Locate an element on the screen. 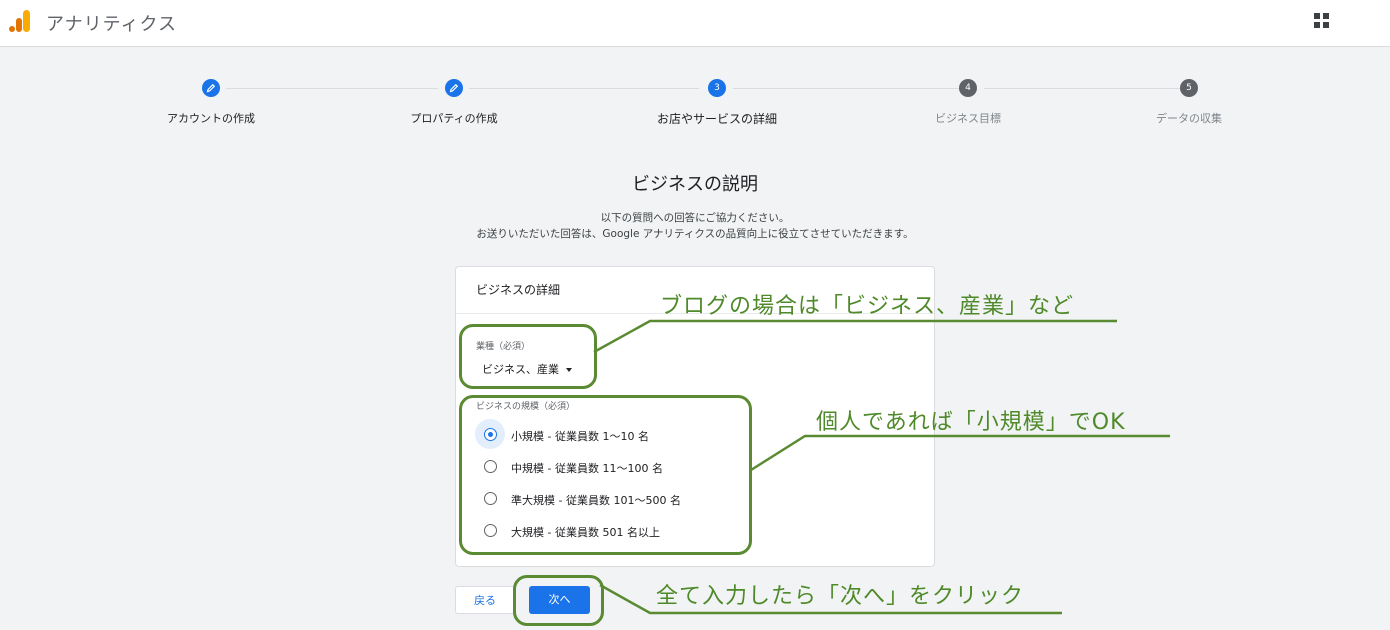 This screenshot has width=1390, height=630. annotation-box-size is located at coordinates (605, 475).